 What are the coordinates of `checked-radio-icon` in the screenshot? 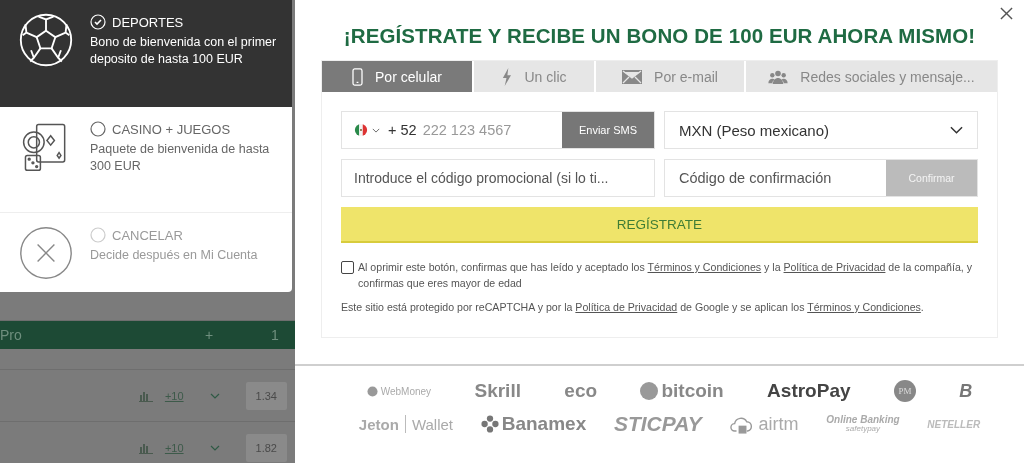 It's located at (98, 22).